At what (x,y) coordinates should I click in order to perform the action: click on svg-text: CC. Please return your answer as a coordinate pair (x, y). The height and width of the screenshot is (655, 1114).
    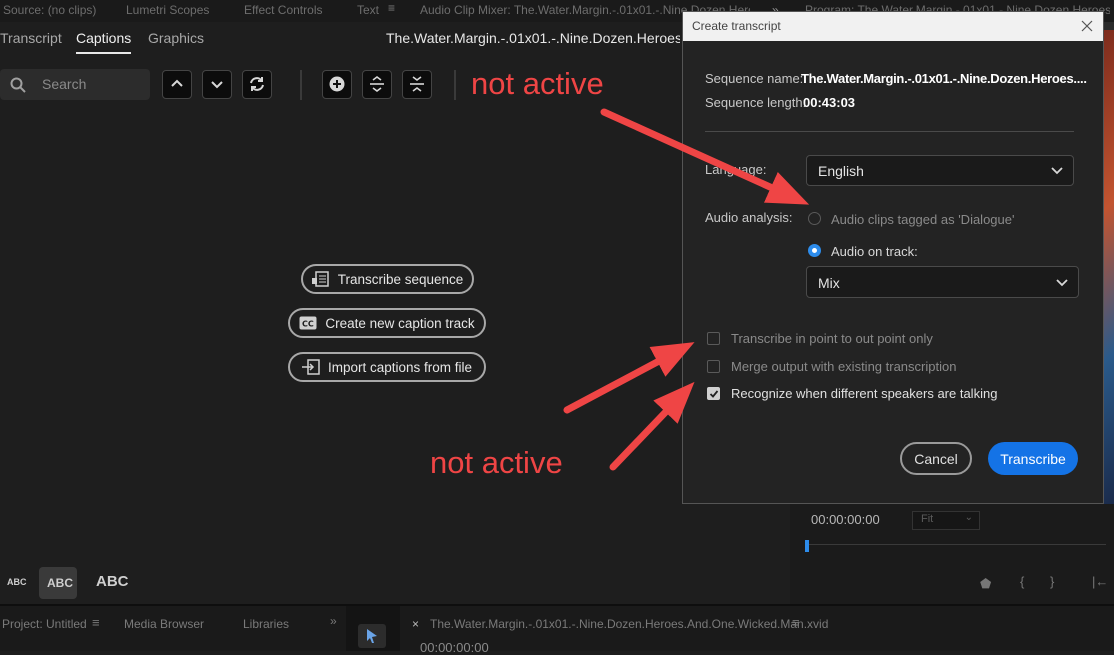
    Looking at the image, I should click on (308, 324).